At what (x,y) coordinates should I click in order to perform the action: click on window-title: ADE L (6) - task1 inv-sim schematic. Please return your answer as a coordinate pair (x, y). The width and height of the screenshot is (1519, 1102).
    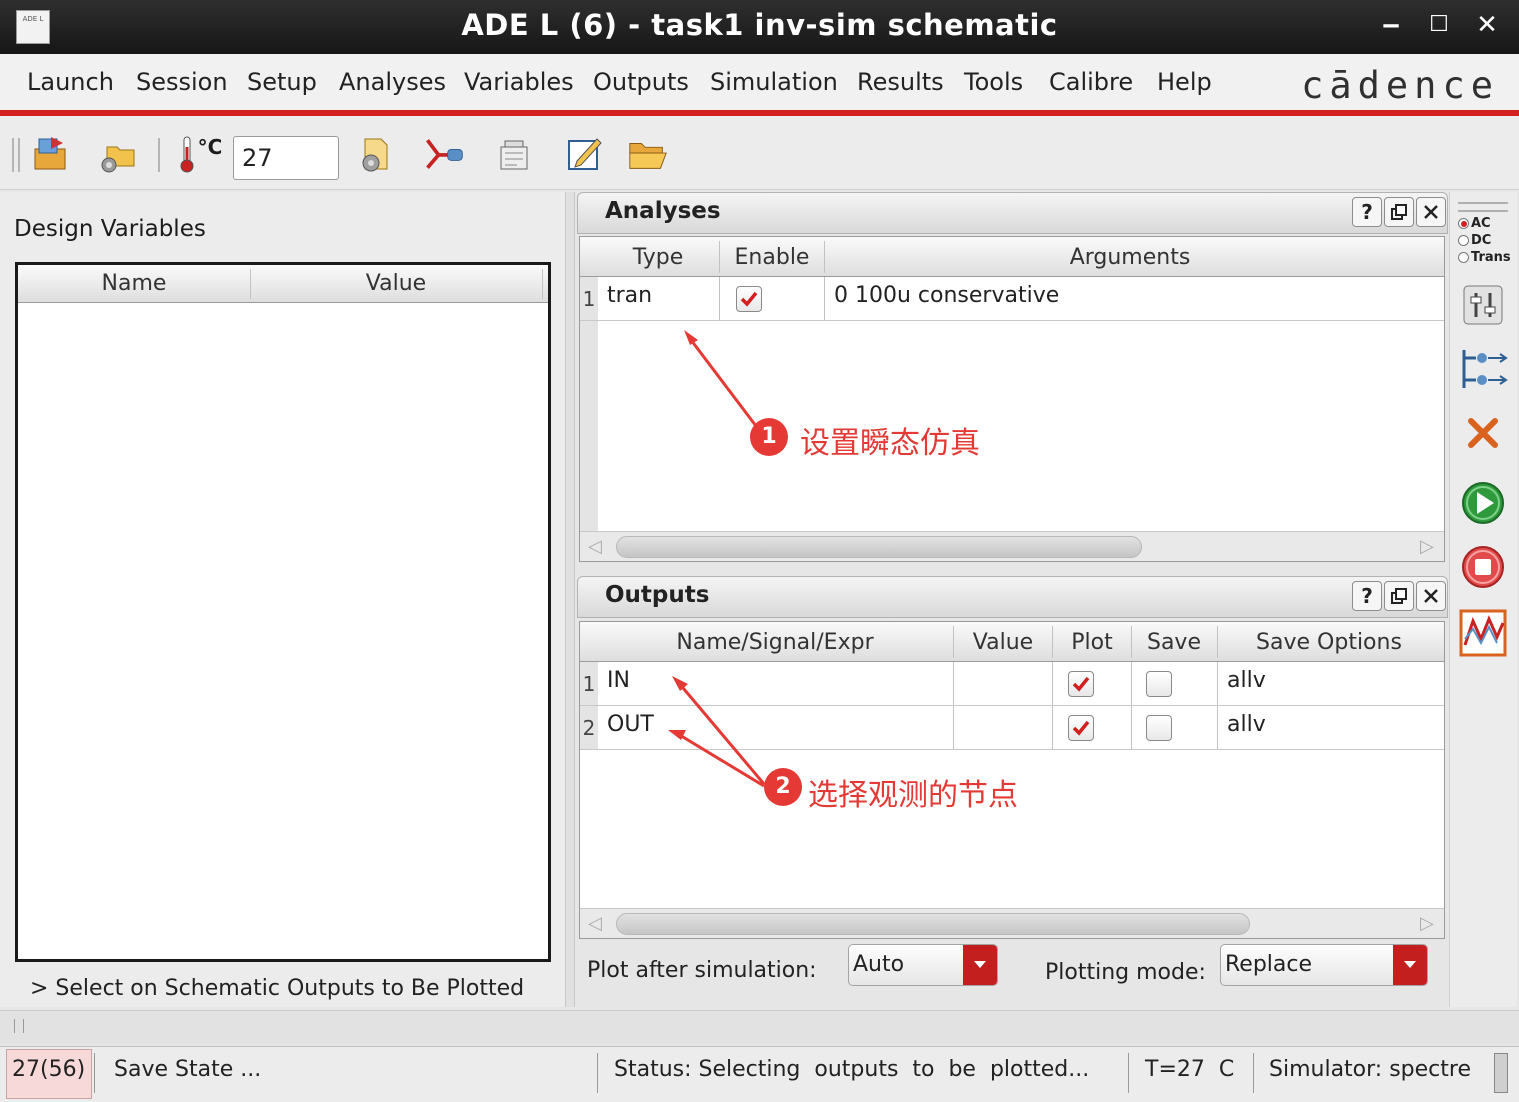
    Looking at the image, I should click on (759, 25).